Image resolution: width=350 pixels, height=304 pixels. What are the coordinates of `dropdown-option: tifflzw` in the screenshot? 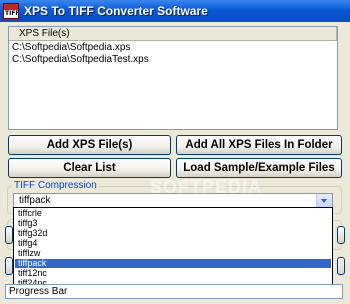 It's located at (173, 253).